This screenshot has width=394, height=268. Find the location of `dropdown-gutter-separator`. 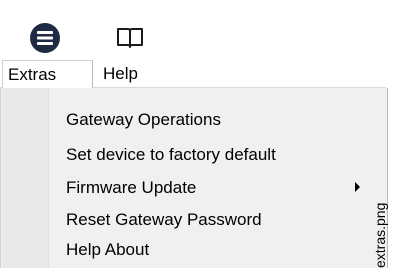

dropdown-gutter-separator is located at coordinates (48, 178).